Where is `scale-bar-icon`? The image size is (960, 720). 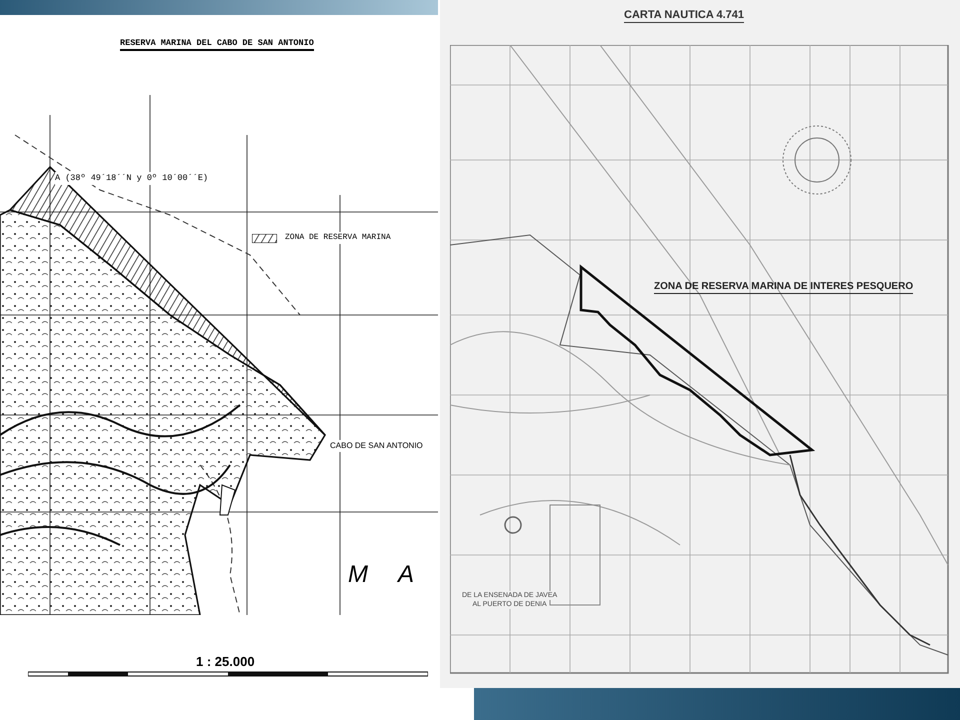
scale-bar-icon is located at coordinates (228, 674).